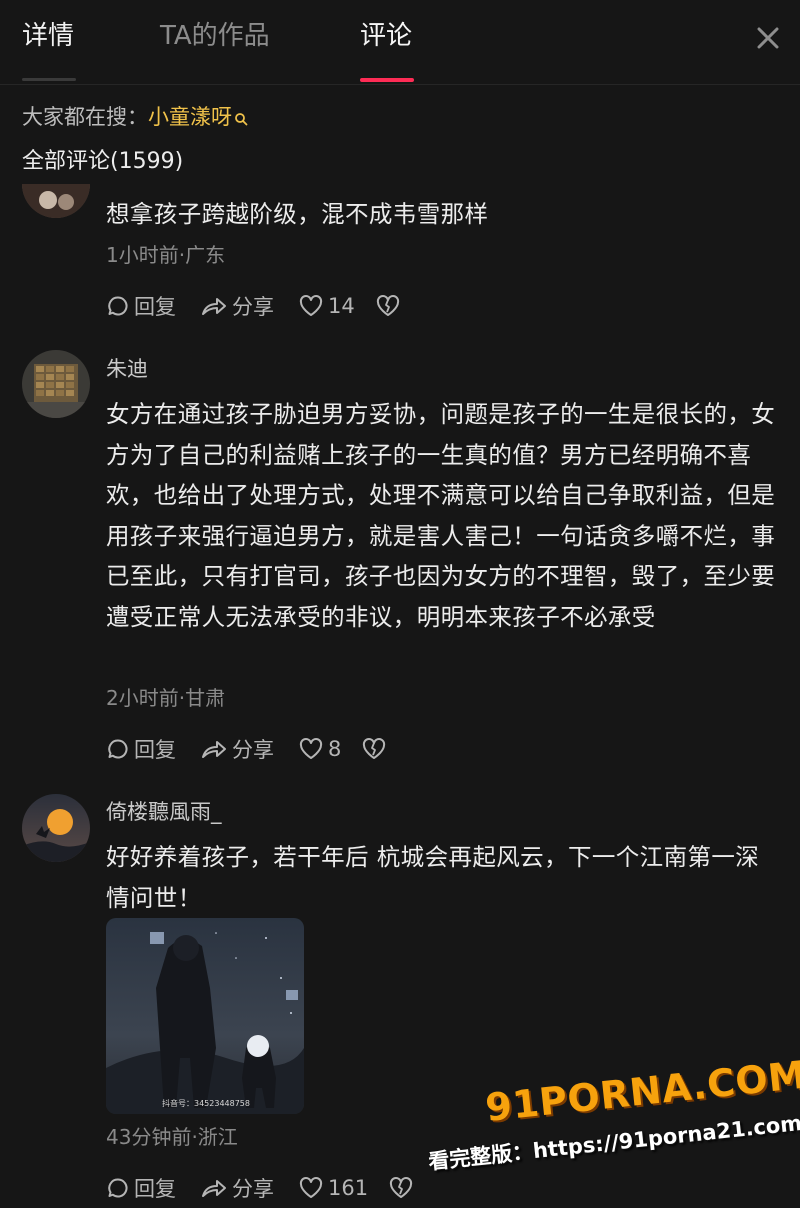 This screenshot has height=1208, width=800. Describe the element at coordinates (205, 1016) in the screenshot. I see `comment-image: 抖音号：34523448758` at that location.